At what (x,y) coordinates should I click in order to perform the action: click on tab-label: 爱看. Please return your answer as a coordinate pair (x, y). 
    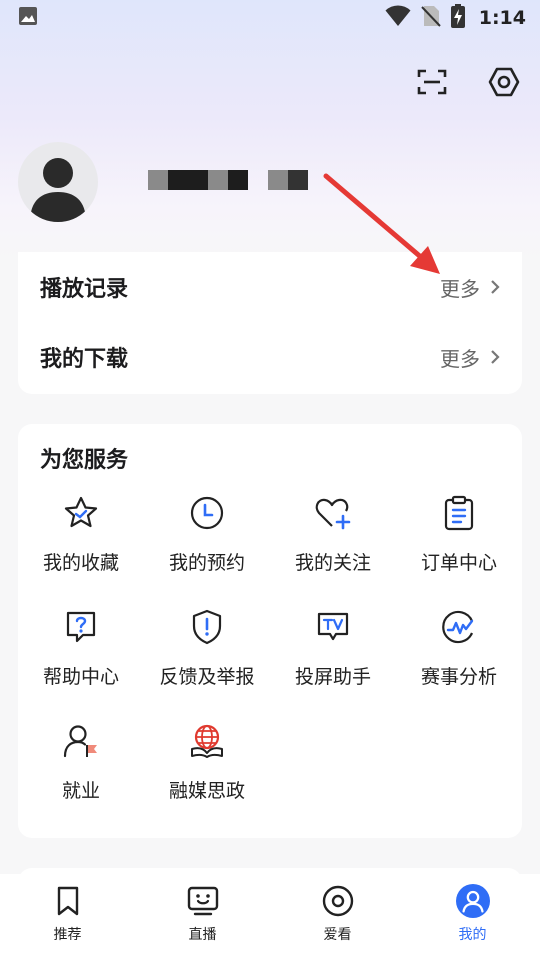
    Looking at the image, I should click on (337, 935).